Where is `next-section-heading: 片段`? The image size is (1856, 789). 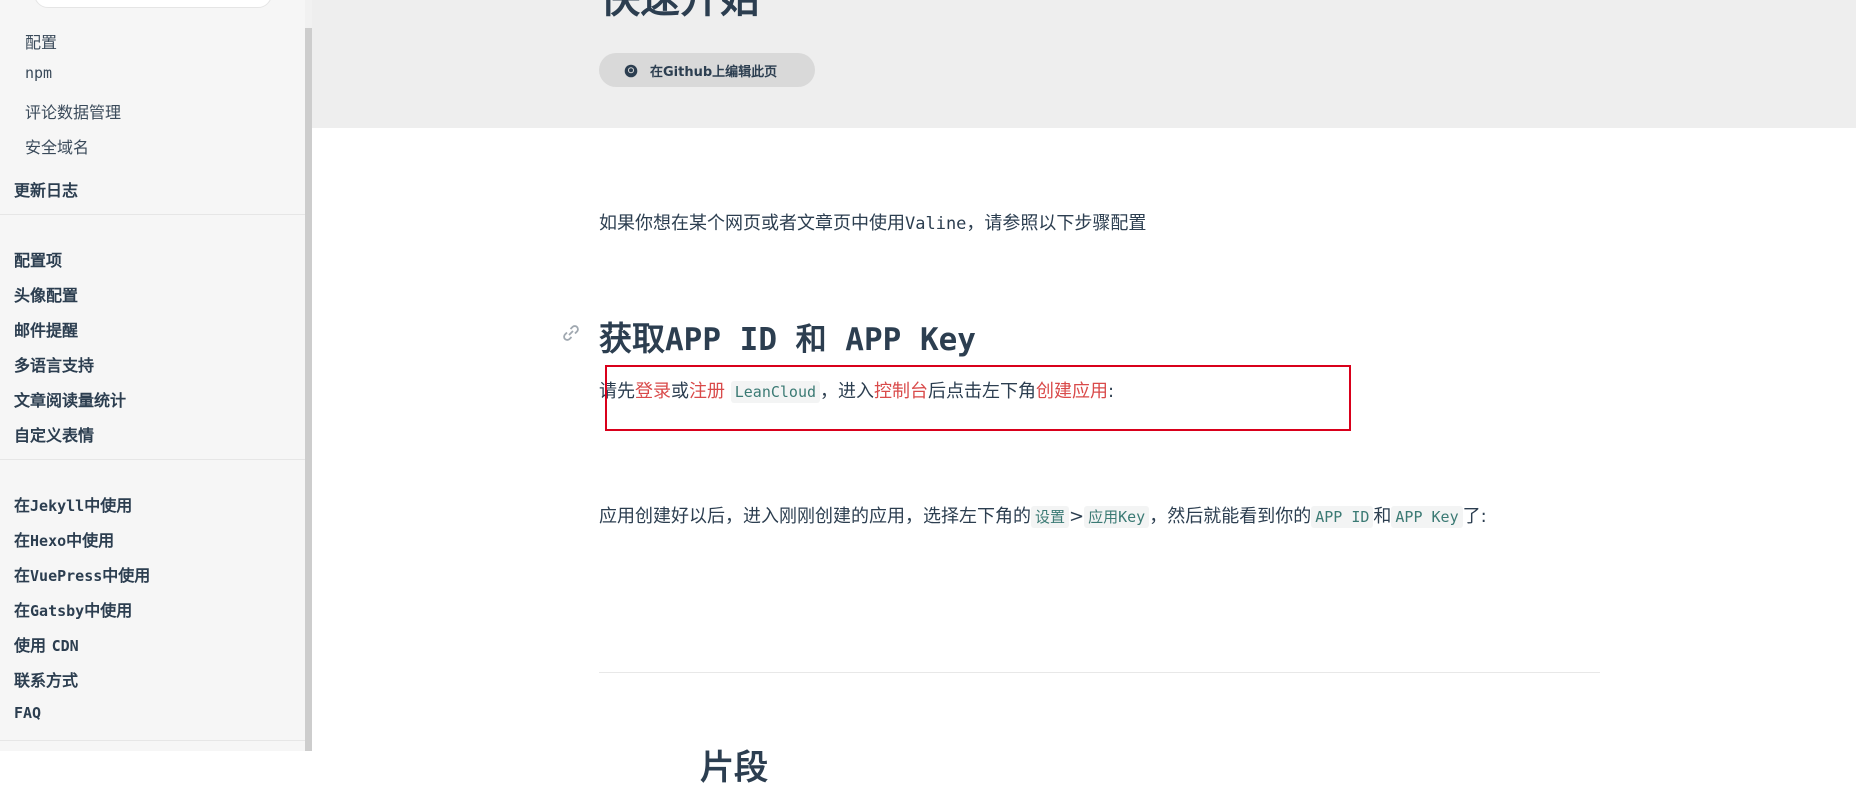
next-section-heading: 片段 is located at coordinates (734, 768).